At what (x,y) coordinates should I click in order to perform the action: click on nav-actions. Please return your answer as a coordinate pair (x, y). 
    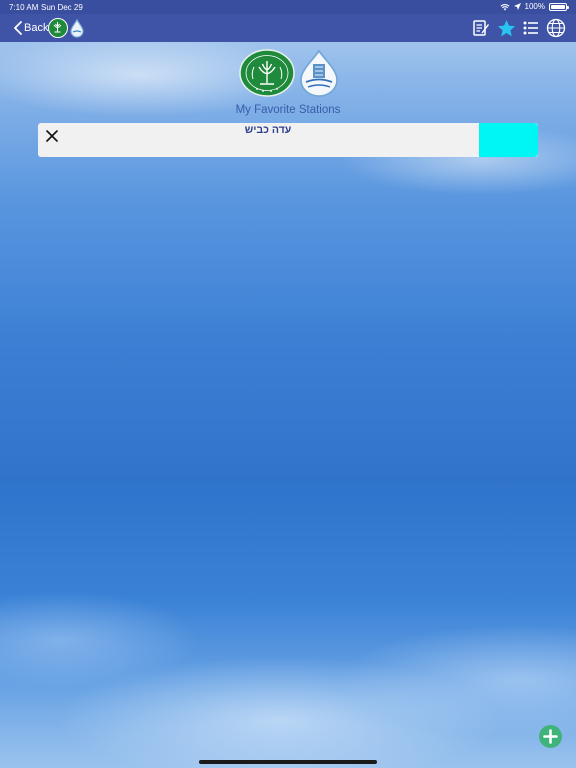
    Looking at the image, I should click on (518, 28).